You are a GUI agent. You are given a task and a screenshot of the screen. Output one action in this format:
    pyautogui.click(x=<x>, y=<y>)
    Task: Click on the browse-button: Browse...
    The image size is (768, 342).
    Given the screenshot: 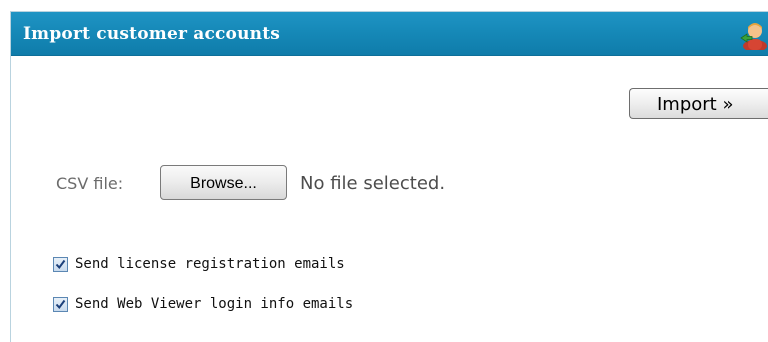 What is the action you would take?
    pyautogui.click(x=223, y=182)
    